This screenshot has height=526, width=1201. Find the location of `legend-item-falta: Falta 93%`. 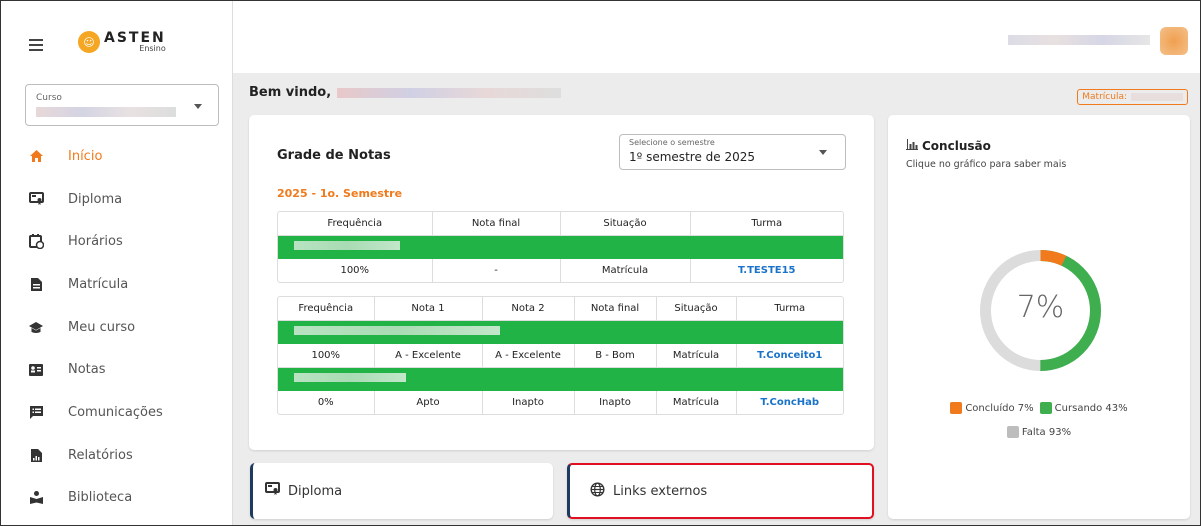

legend-item-falta: Falta 93% is located at coordinates (1039, 432).